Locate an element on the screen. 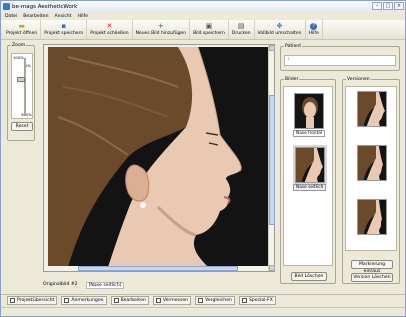 Image resolution: width=406 pixels, height=317 pixels. window-title: be-mags AestheticWork is located at coordinates (45, 6).